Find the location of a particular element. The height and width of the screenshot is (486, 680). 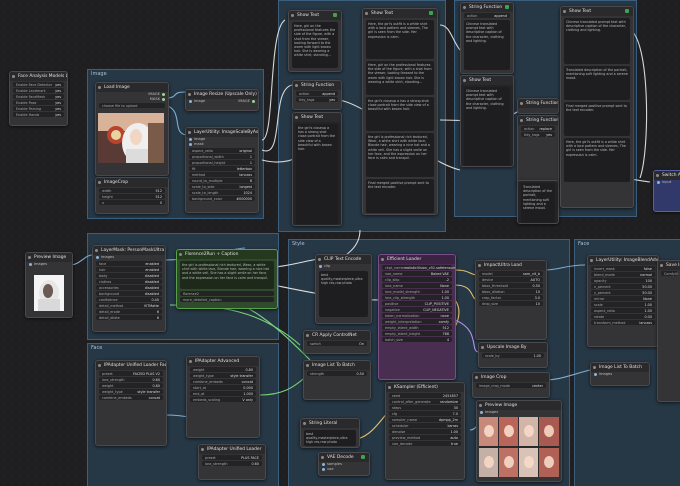

widget-row: device AUTO is located at coordinates (511, 279).